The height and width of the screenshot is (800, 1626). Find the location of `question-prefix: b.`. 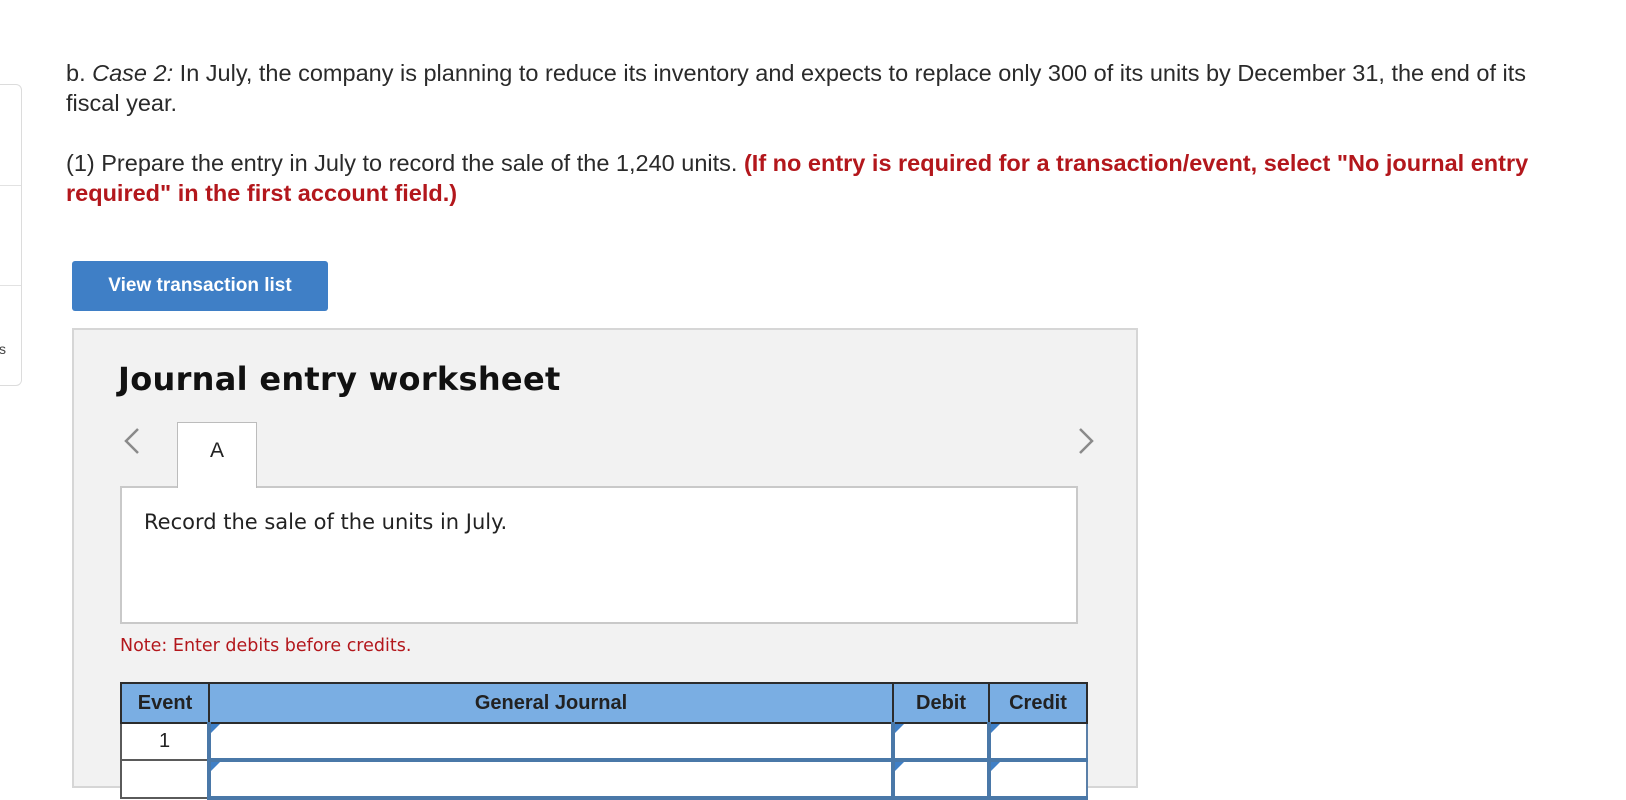

question-prefix: b. is located at coordinates (79, 73).